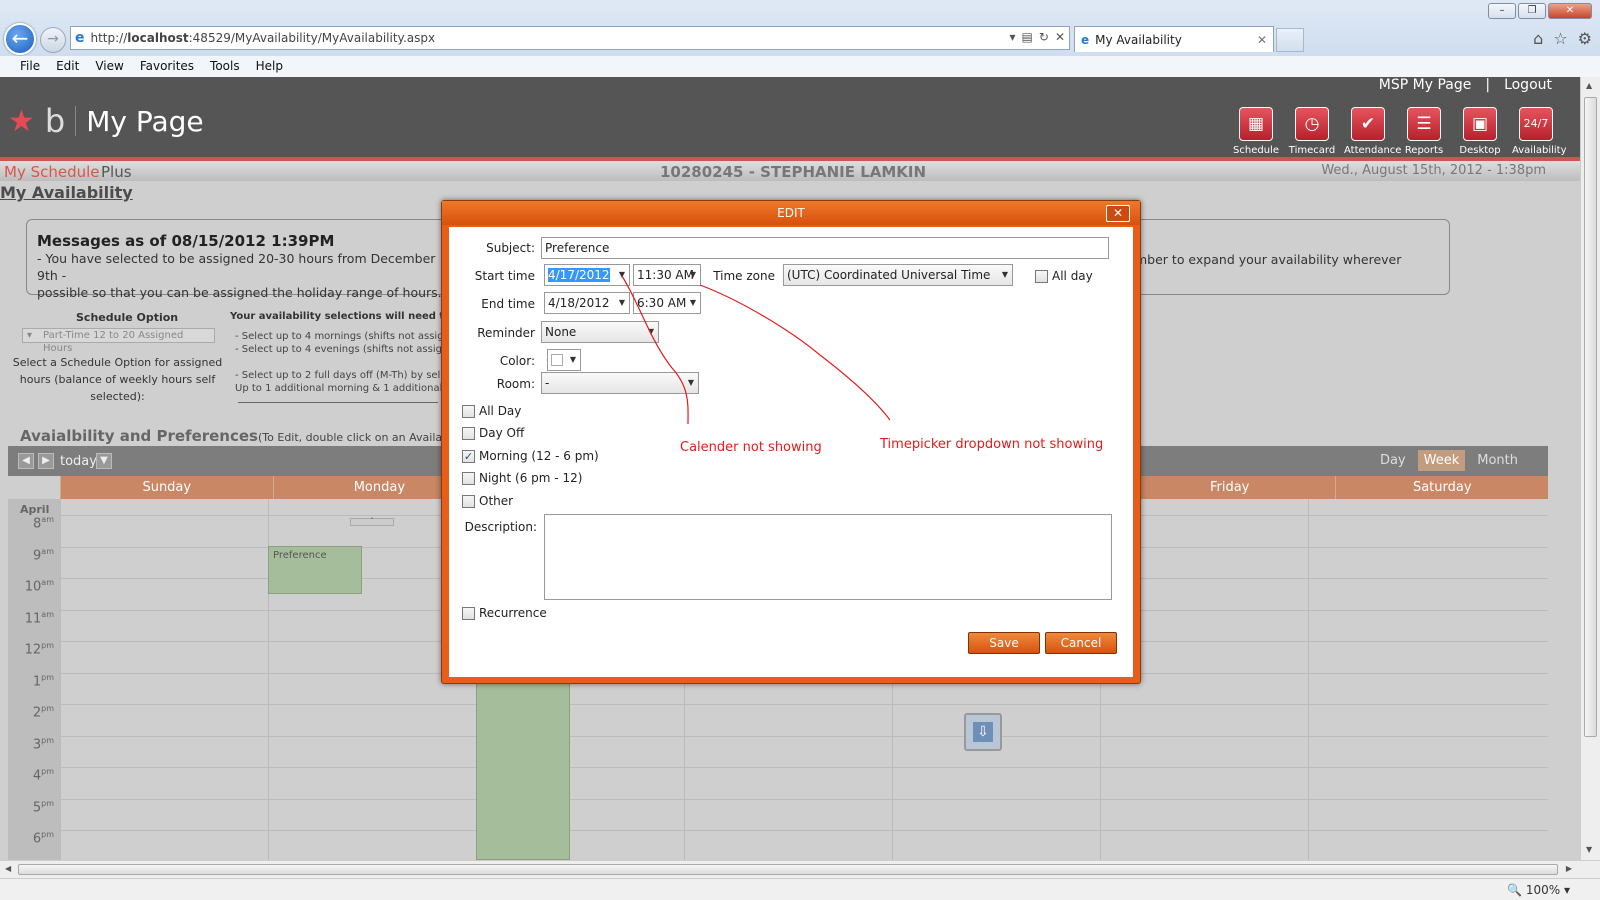 The width and height of the screenshot is (1600, 900). I want to click on cancel-button: Cancel, so click(1081, 643).